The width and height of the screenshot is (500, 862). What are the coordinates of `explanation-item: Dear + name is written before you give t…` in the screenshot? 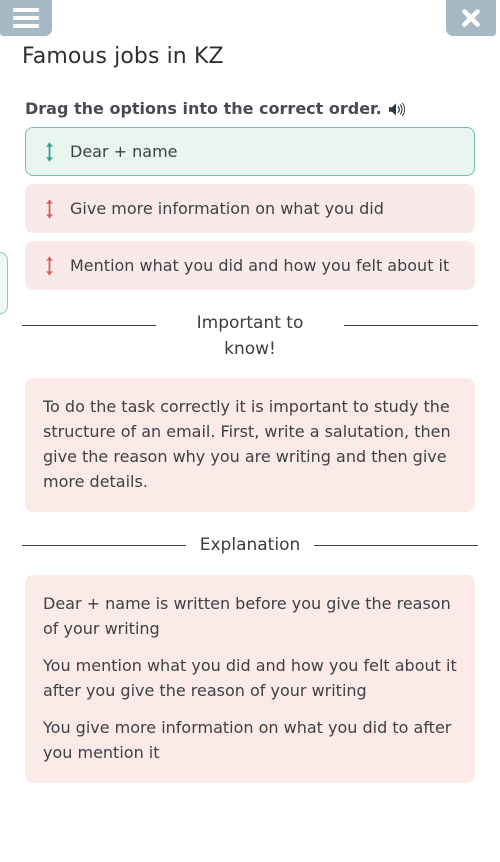 It's located at (247, 616).